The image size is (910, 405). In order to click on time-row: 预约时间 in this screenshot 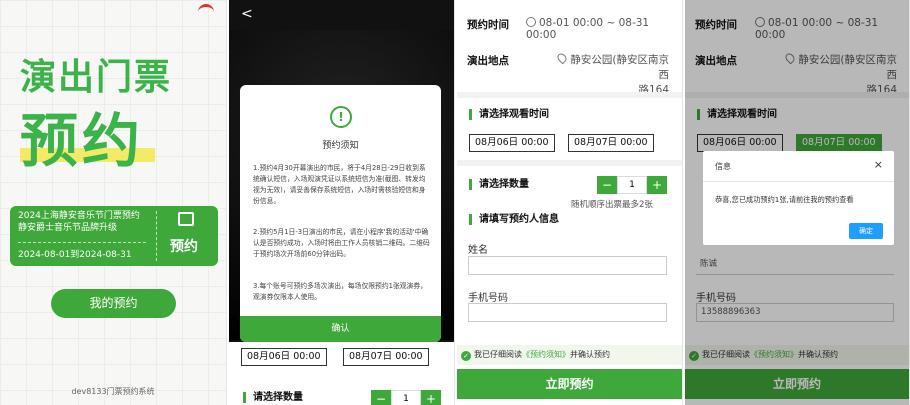, I will do `click(488, 24)`.